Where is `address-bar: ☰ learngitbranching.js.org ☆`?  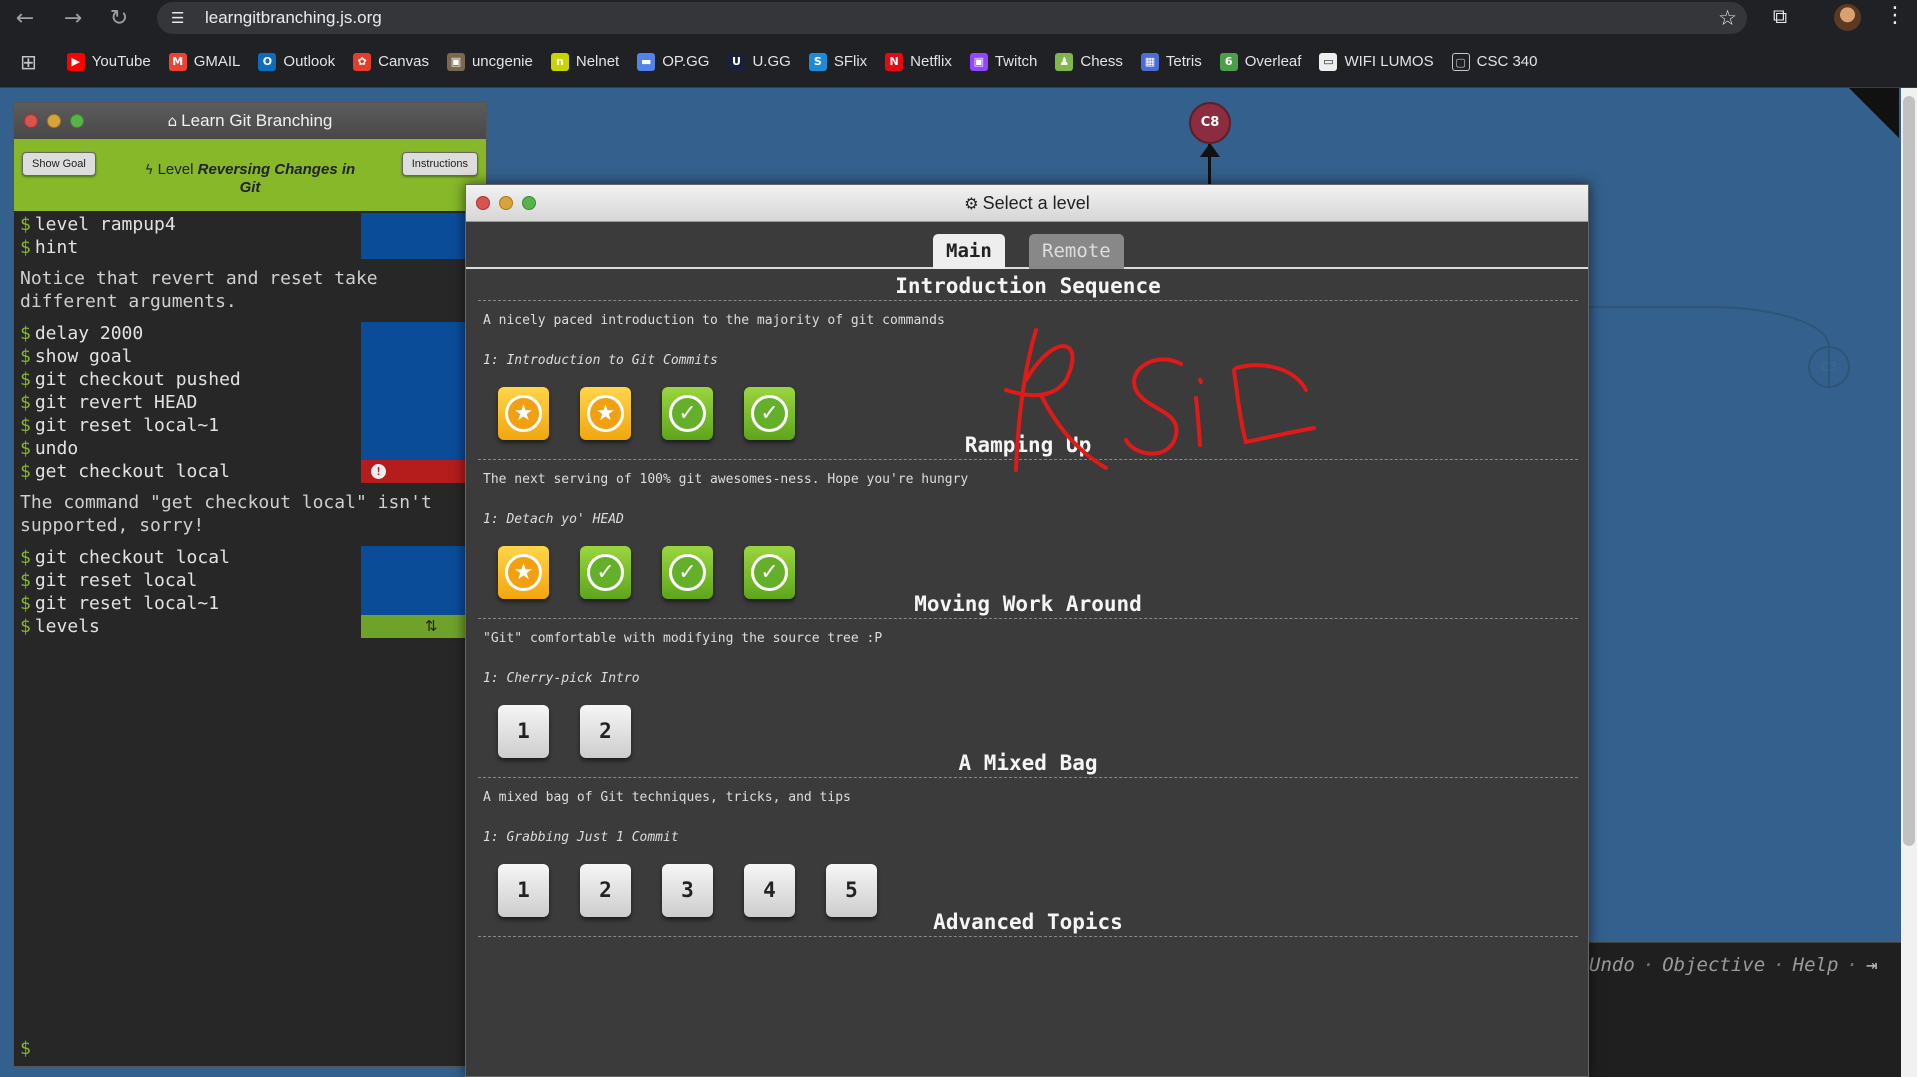 address-bar: ☰ learngitbranching.js.org ☆ is located at coordinates (952, 18).